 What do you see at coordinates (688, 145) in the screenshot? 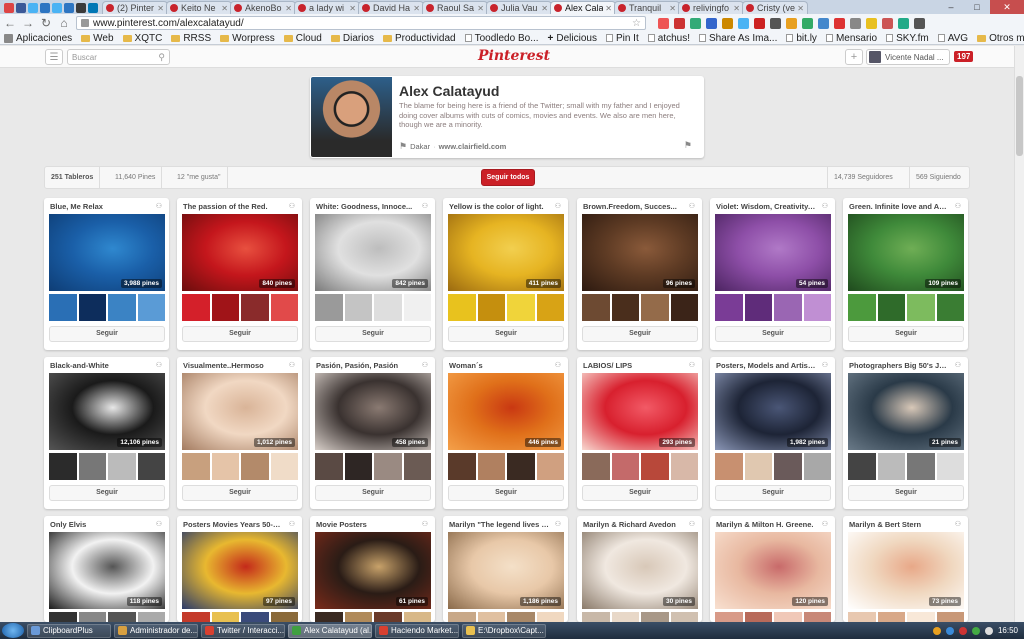
I see `report-flag-icon: ⚑` at bounding box center [688, 145].